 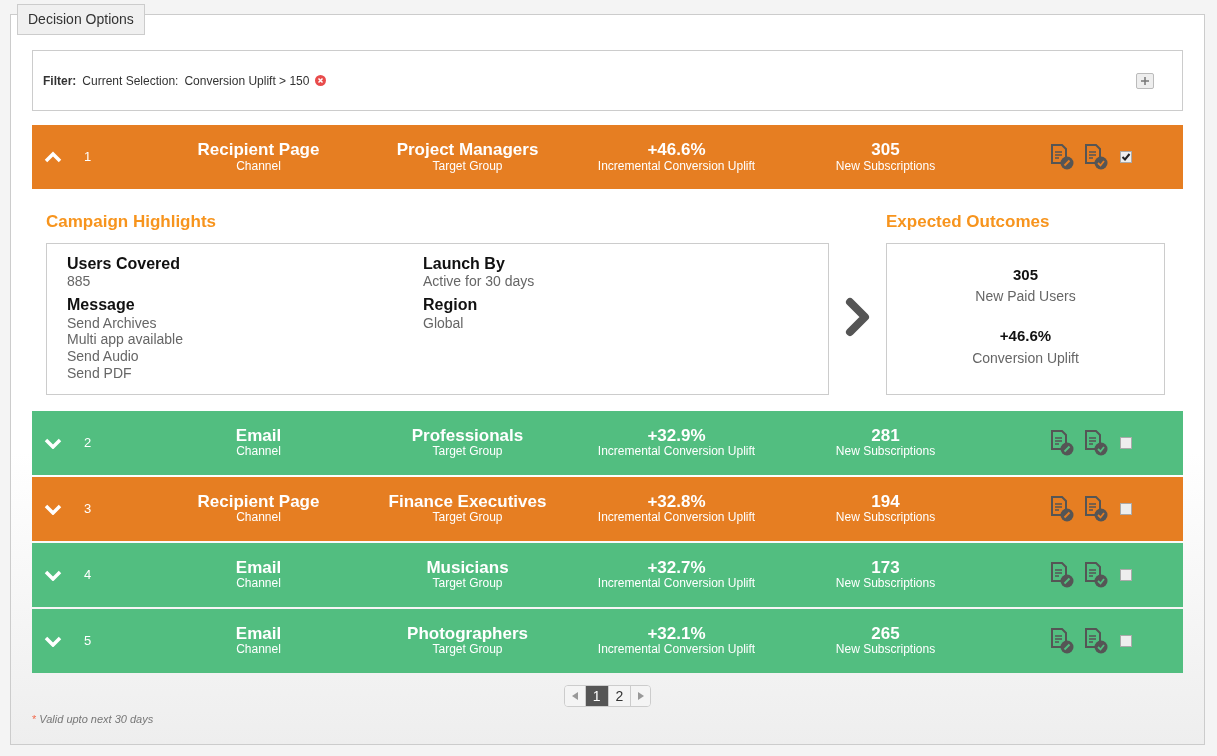 What do you see at coordinates (885, 436) in the screenshot?
I see `subscriptions-value: 281` at bounding box center [885, 436].